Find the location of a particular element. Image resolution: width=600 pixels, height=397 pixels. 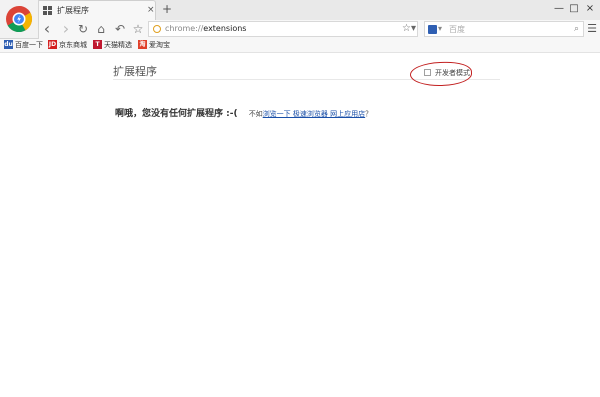

home-icon: ⌂ is located at coordinates (101, 29).